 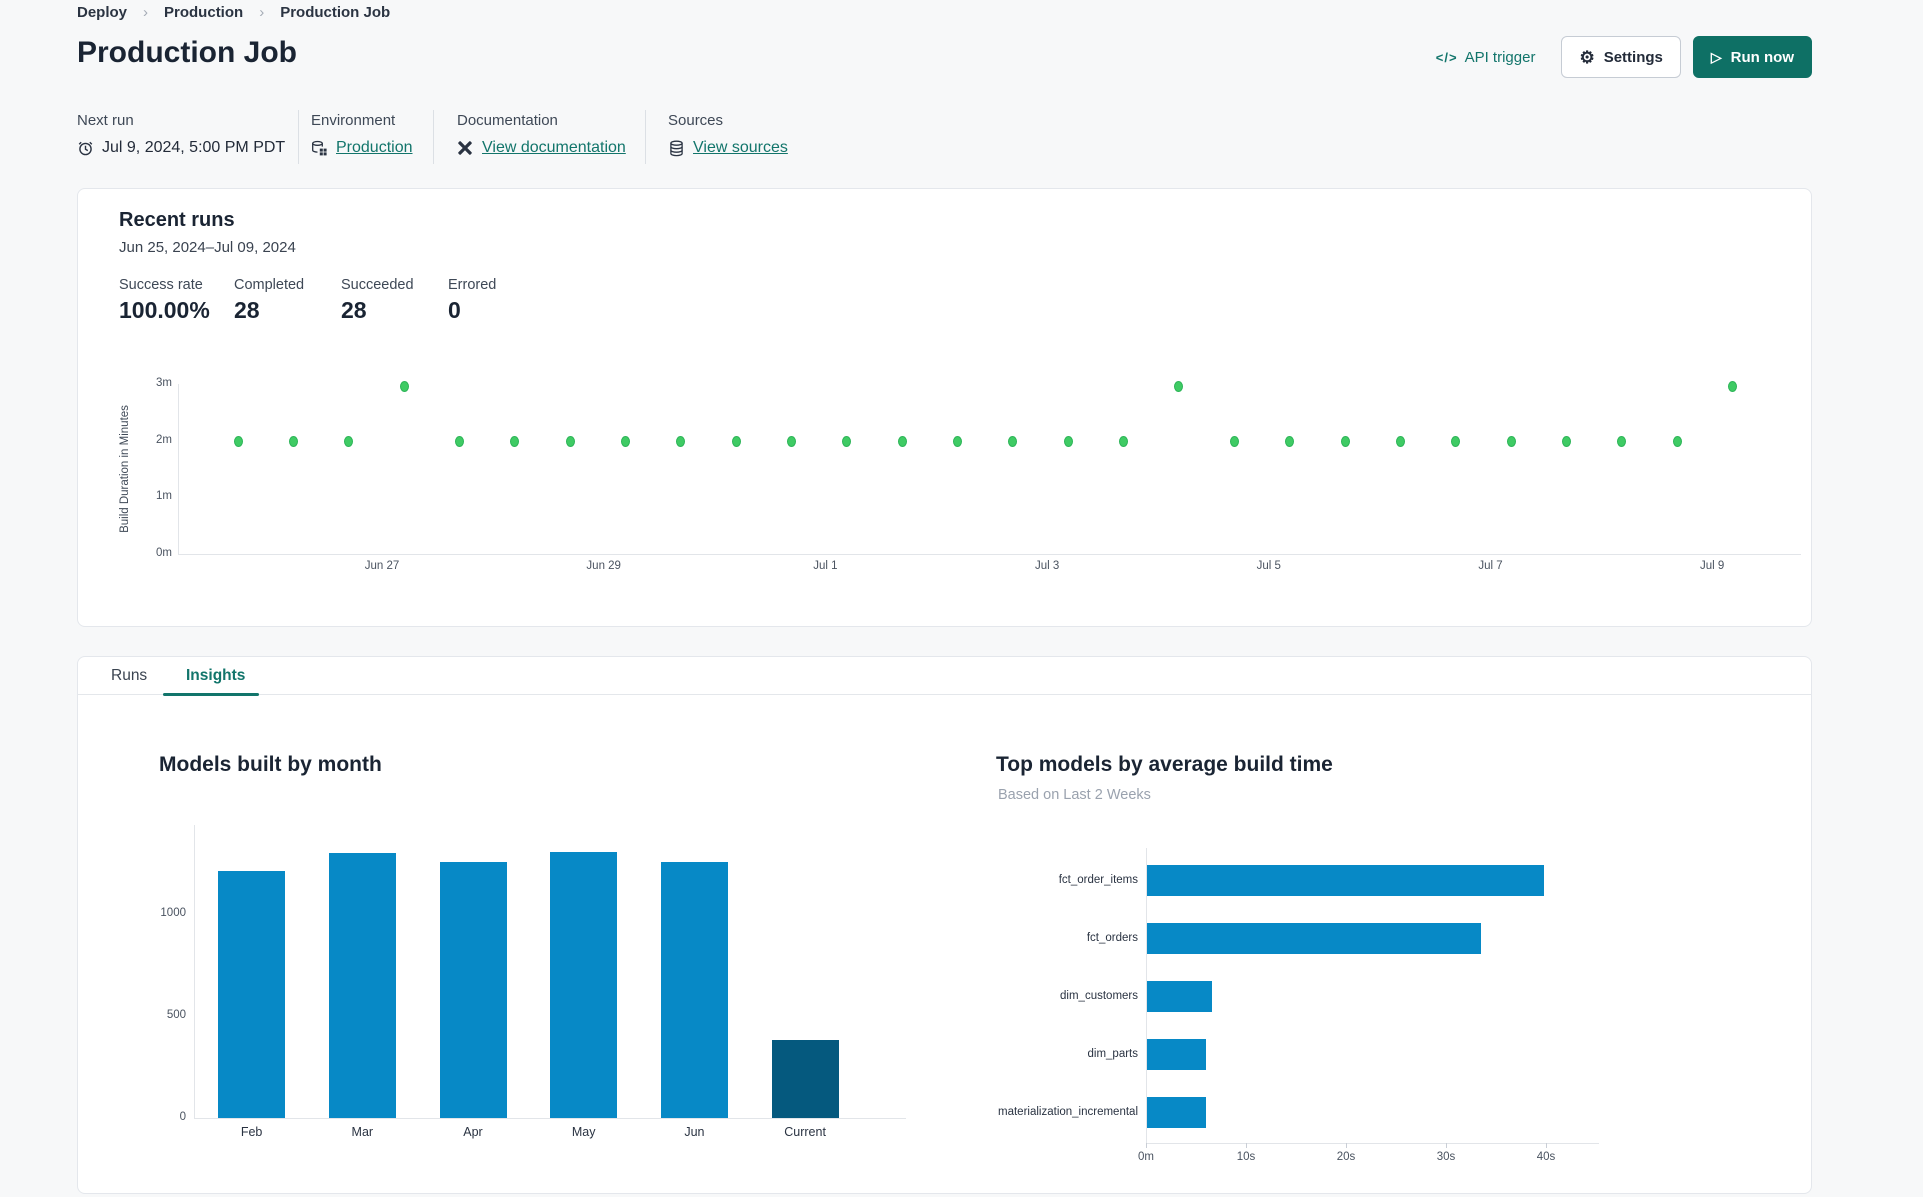 What do you see at coordinates (465, 148) in the screenshot?
I see `dbt-docs-icon` at bounding box center [465, 148].